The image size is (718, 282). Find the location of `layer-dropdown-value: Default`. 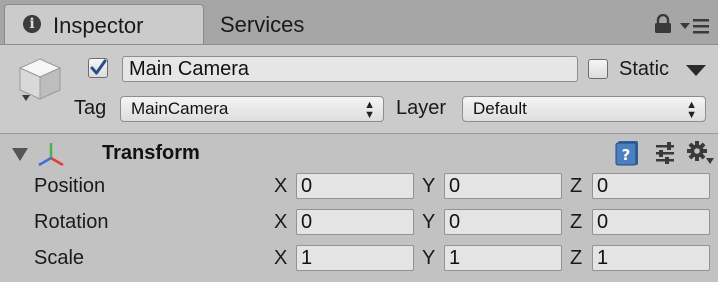

layer-dropdown-value: Default is located at coordinates (500, 108).